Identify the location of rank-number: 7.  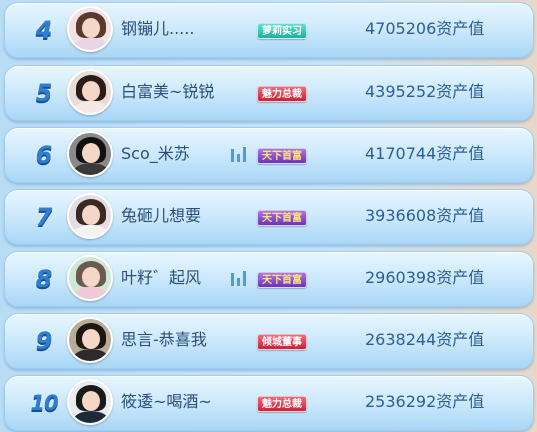
(44, 217).